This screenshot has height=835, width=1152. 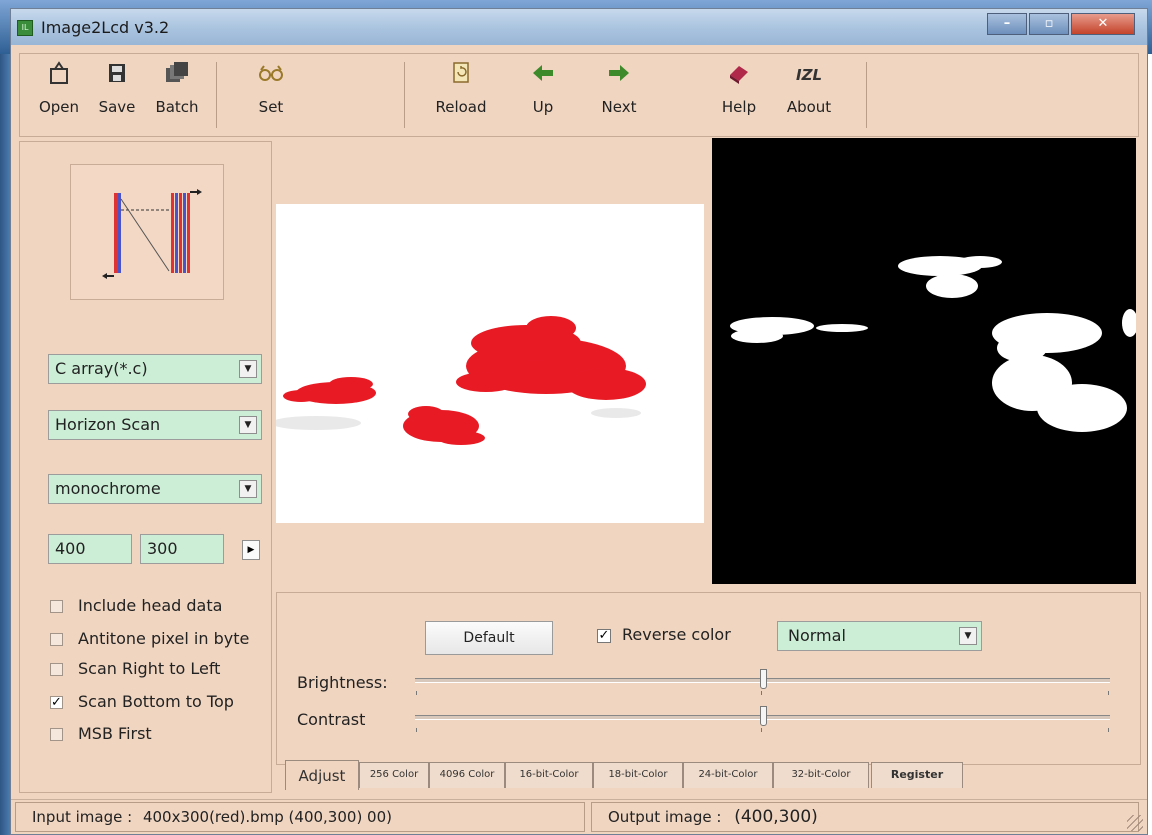 I want to click on color-depth-value: monochrome, so click(x=108, y=488).